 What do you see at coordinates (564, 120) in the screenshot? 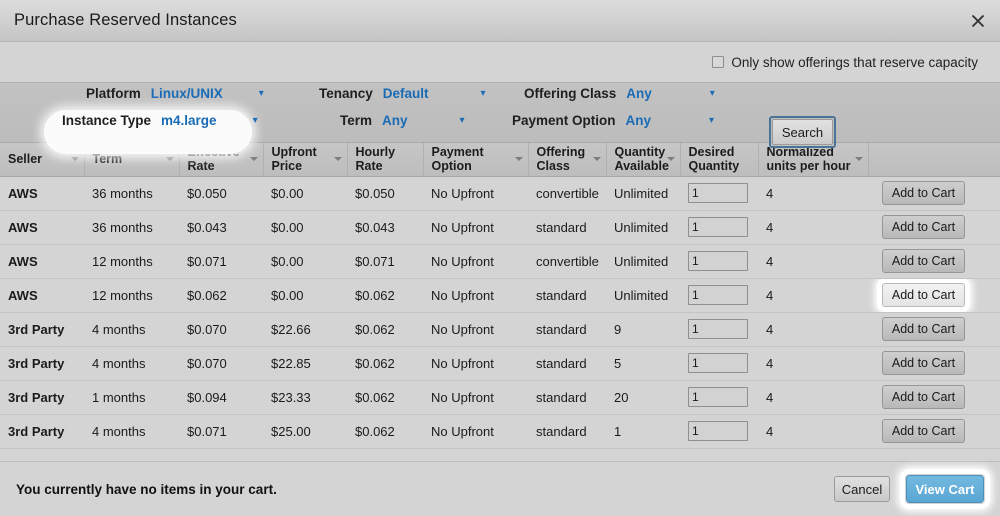
I see `filter-payment-option-label: Payment Option` at bounding box center [564, 120].